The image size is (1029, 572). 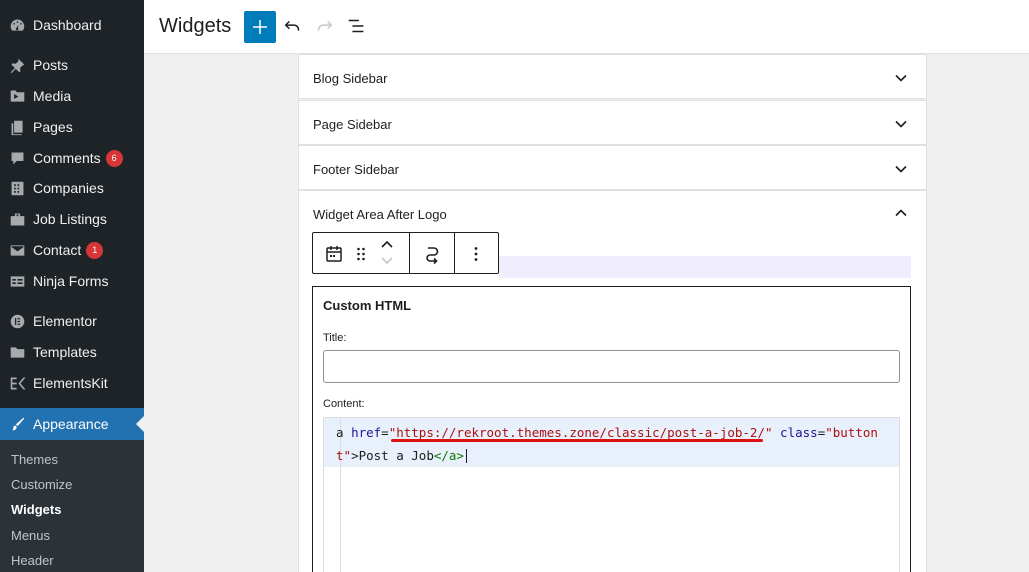 What do you see at coordinates (65, 352) in the screenshot?
I see `sidebar-item-label: Templates` at bounding box center [65, 352].